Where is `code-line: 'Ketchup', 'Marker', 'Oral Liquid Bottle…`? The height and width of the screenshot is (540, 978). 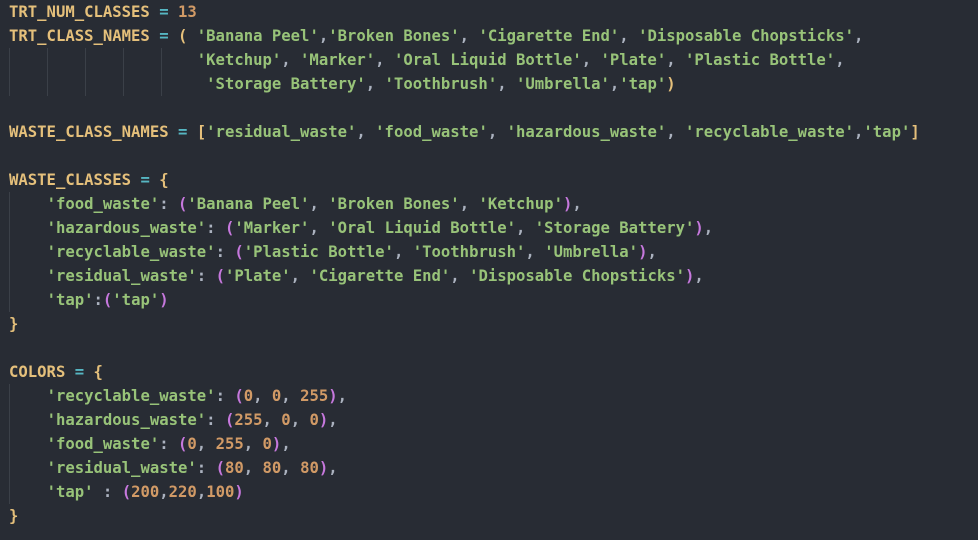
code-line: 'Ketchup', 'Marker', 'Oral Liquid Bottle… is located at coordinates (427, 60).